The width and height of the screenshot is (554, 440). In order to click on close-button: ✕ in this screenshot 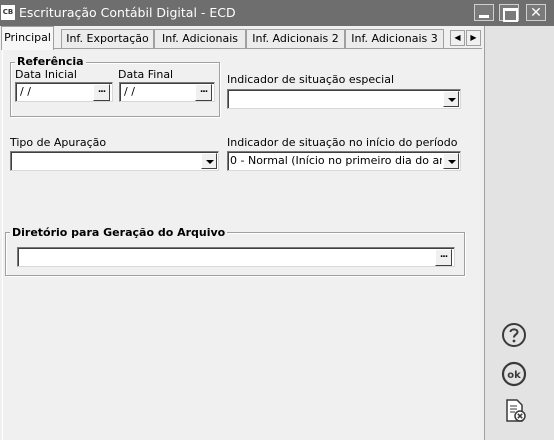, I will do `click(536, 12)`.